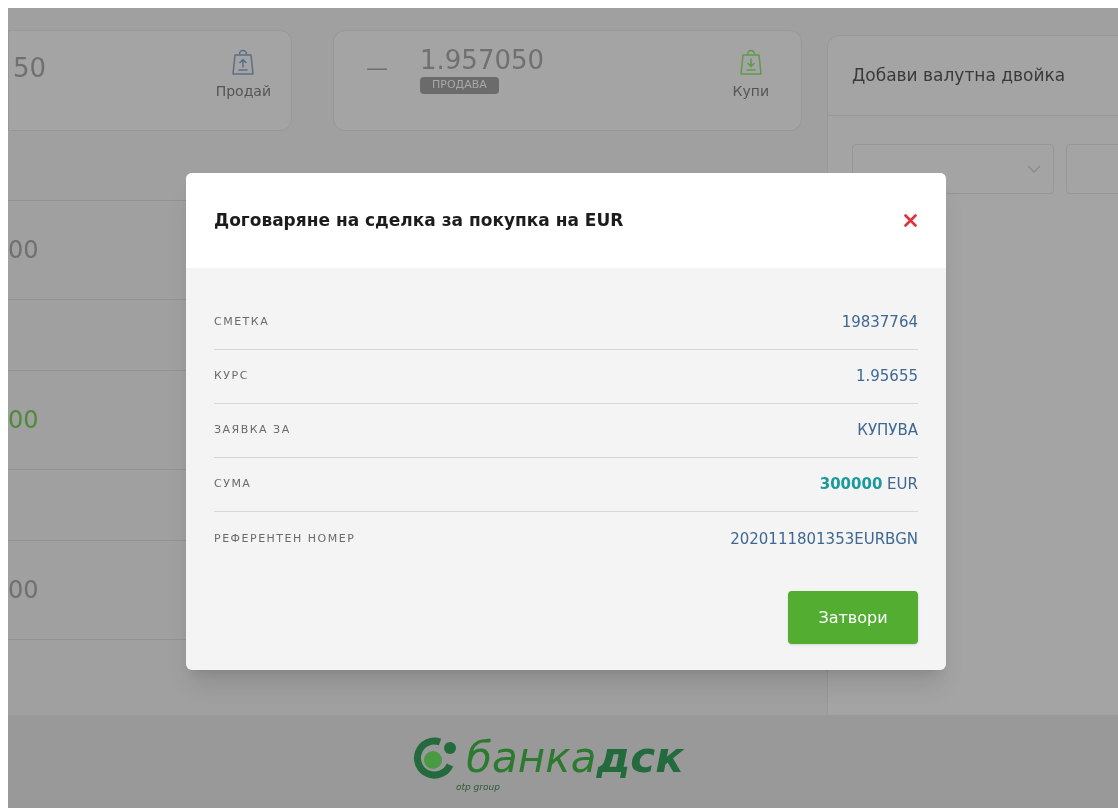 The image size is (1118, 808). Describe the element at coordinates (1034, 169) in the screenshot. I see `chevron-down-icon` at that location.